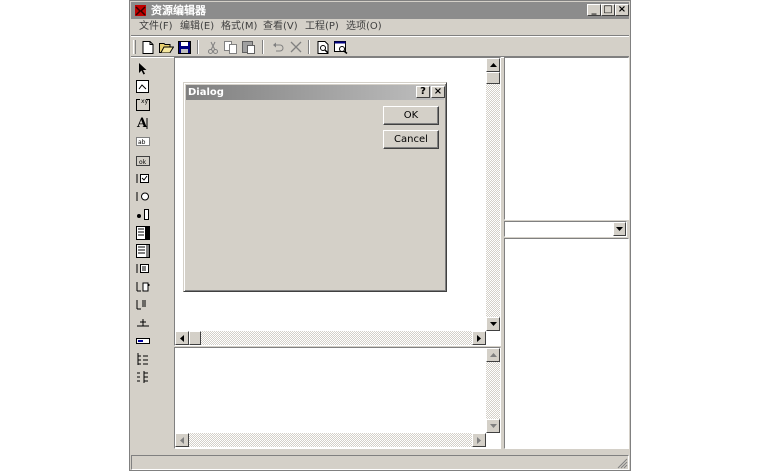 This screenshot has width=760, height=472. I want to click on menu-project: 工程(P), so click(322, 27).